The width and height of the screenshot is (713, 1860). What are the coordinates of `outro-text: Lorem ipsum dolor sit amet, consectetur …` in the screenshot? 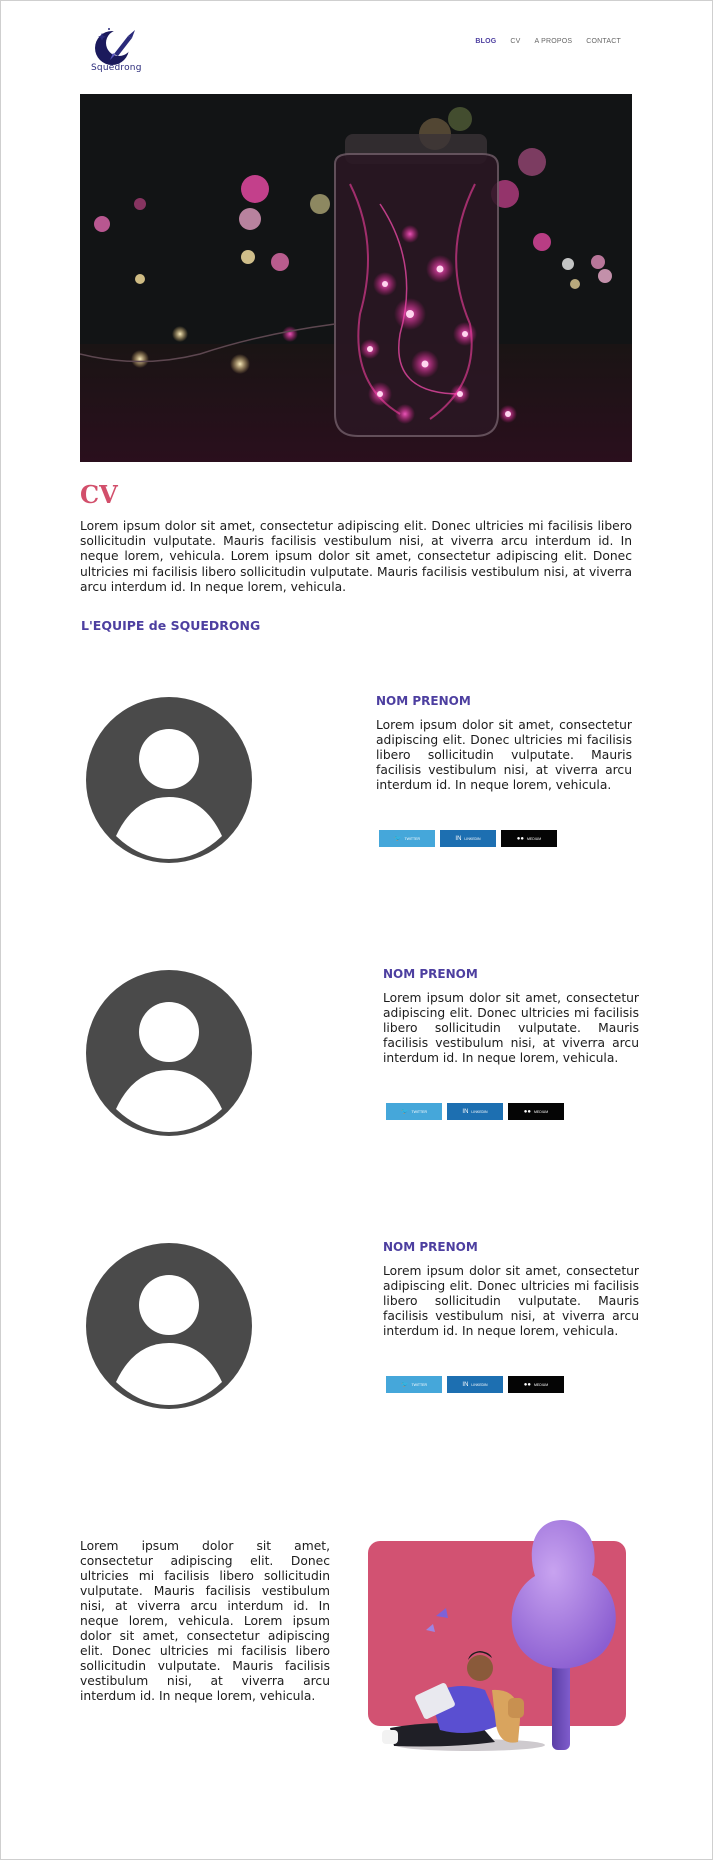 It's located at (205, 1621).